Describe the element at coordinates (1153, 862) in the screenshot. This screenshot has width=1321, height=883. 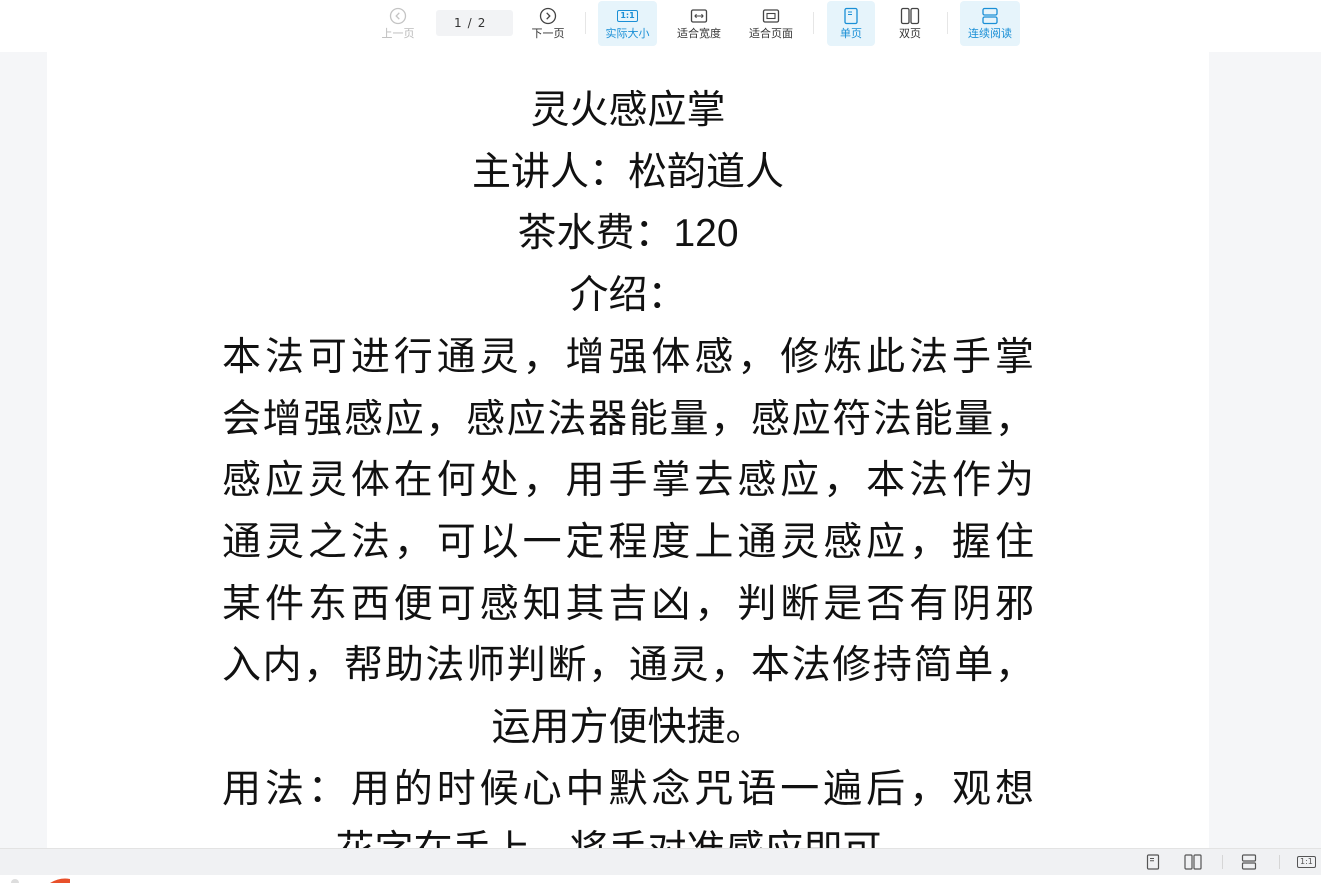
I see `single-page-view-icon` at that location.